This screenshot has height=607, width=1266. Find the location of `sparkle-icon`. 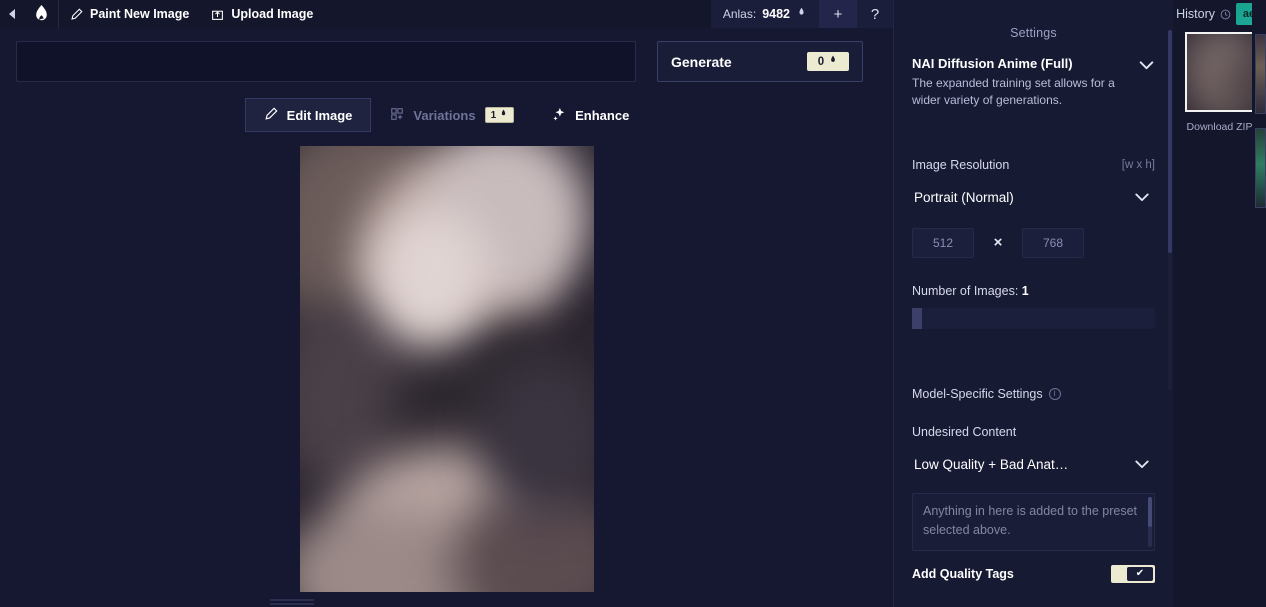

sparkle-icon is located at coordinates (559, 115).